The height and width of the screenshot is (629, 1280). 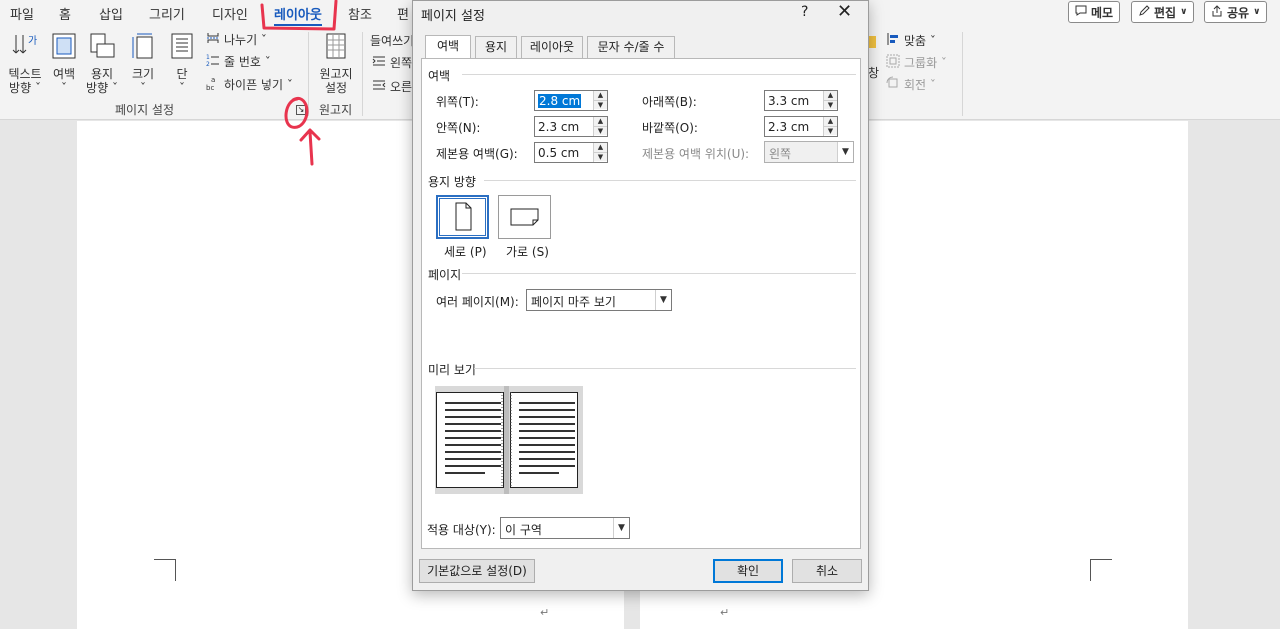 I want to click on portrait-option, so click(x=462, y=217).